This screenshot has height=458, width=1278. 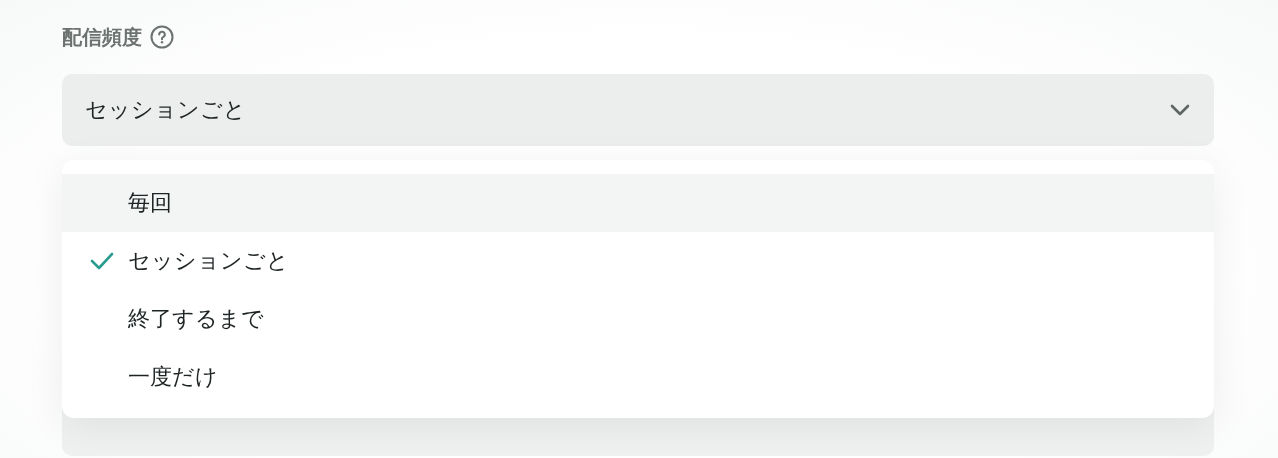 I want to click on menu-option: 一度だけ, so click(x=638, y=377).